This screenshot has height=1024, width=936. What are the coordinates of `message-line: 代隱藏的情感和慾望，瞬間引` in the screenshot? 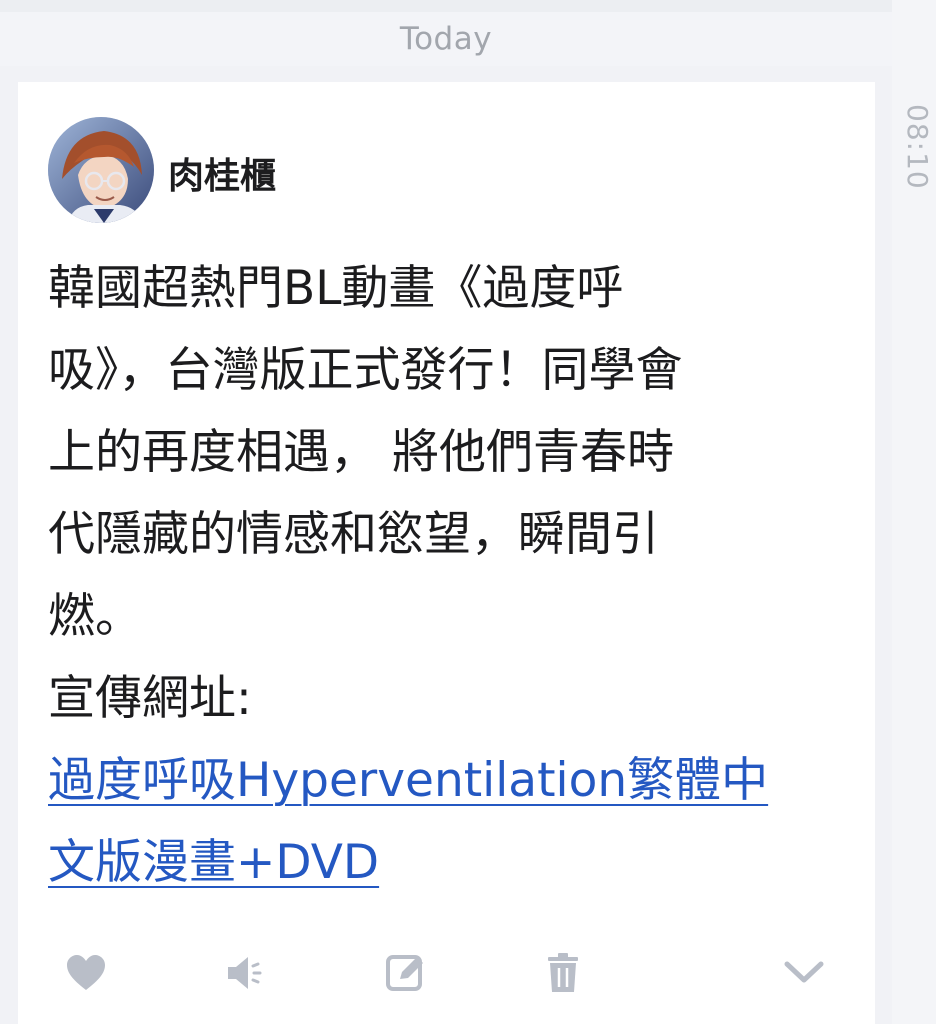 It's located at (353, 534).